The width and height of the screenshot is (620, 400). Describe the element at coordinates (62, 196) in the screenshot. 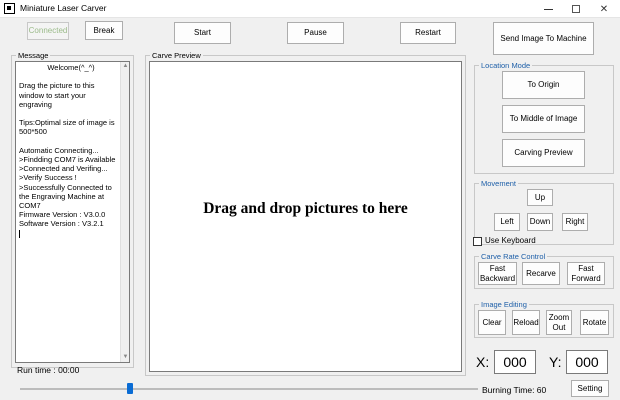

I see `message-line: the Engraving Machine at` at that location.